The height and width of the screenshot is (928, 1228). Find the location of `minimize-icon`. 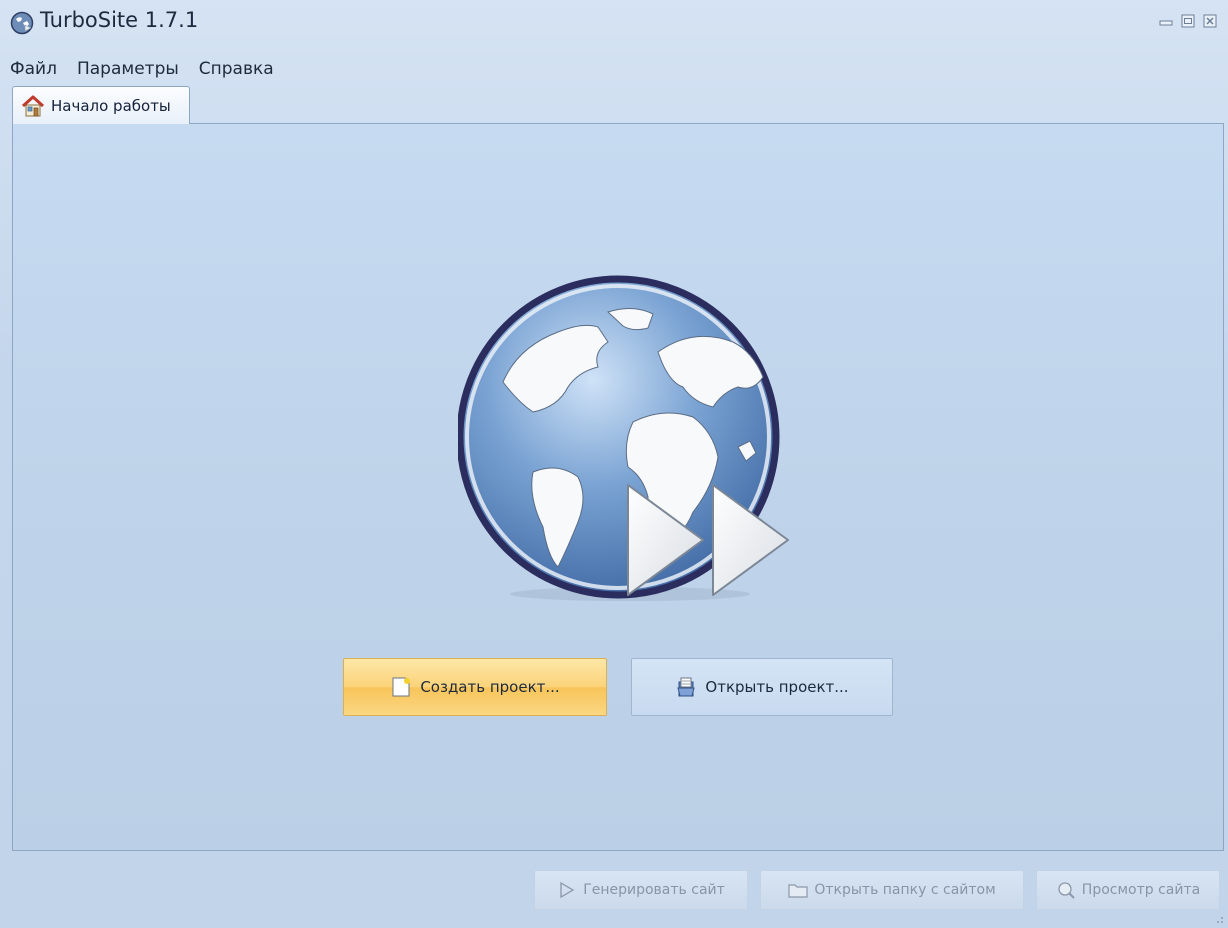

minimize-icon is located at coordinates (1166, 23).